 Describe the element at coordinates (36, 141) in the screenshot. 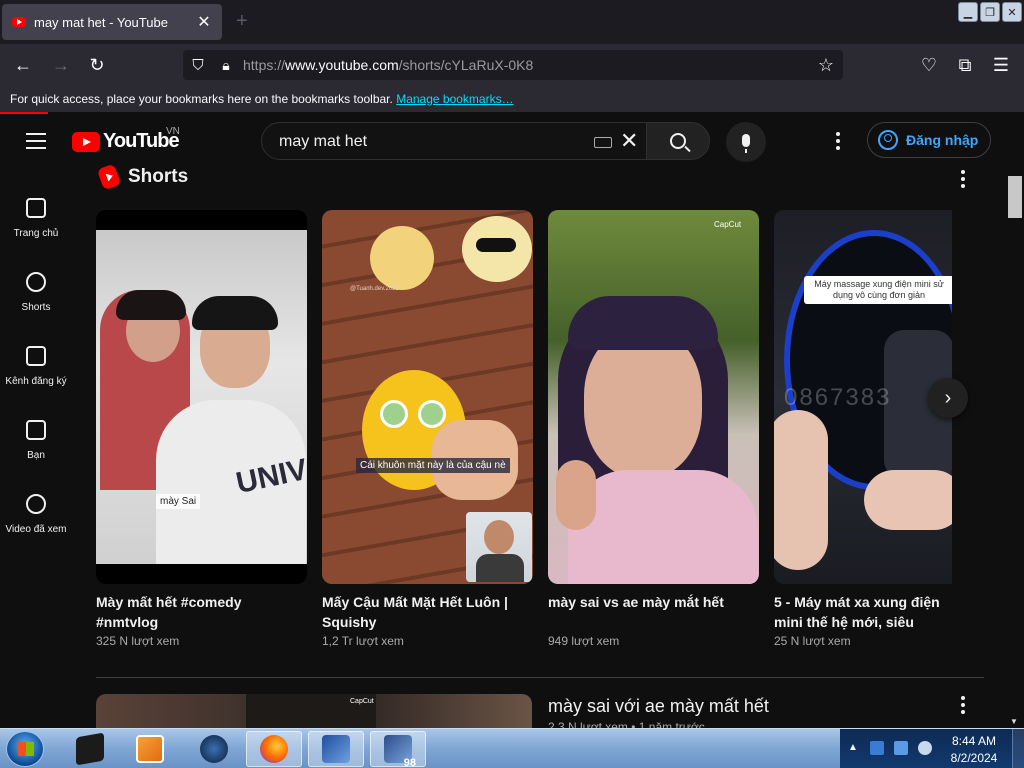

I see `guide-menu-icon` at that location.